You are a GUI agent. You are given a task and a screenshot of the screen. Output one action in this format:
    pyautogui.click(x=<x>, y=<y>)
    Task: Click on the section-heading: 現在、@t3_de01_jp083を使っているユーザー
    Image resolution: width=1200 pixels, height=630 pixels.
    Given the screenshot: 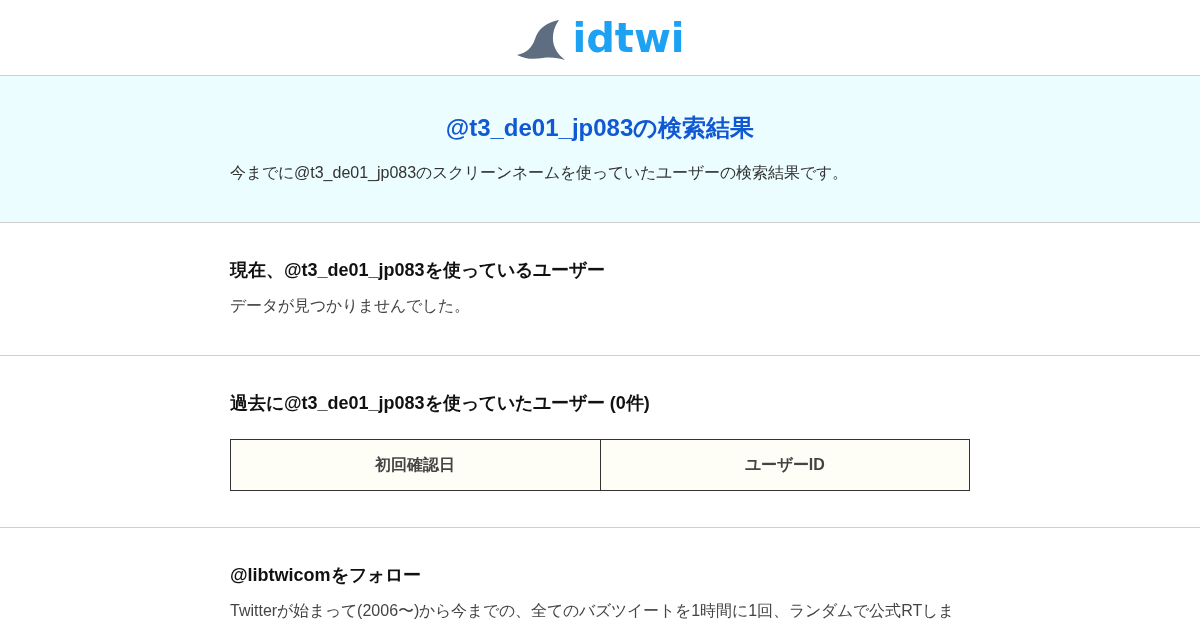 What is the action you would take?
    pyautogui.click(x=418, y=270)
    